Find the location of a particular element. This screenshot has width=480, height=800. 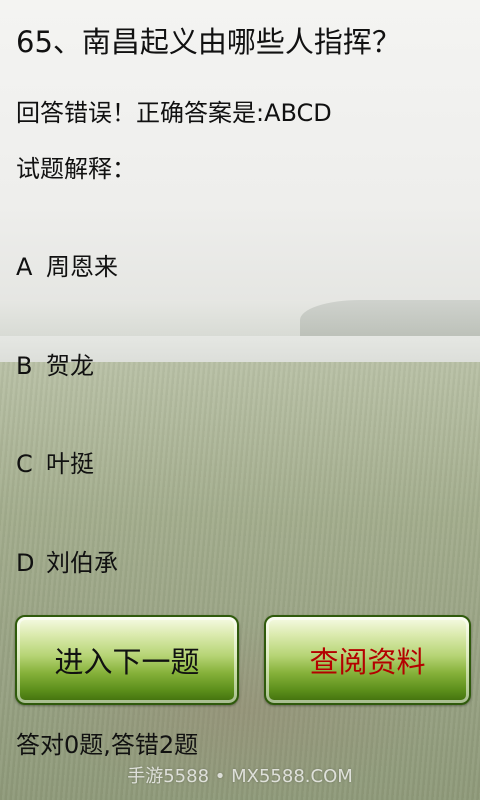

next-question-button: 进入下一题 is located at coordinates (127, 660).